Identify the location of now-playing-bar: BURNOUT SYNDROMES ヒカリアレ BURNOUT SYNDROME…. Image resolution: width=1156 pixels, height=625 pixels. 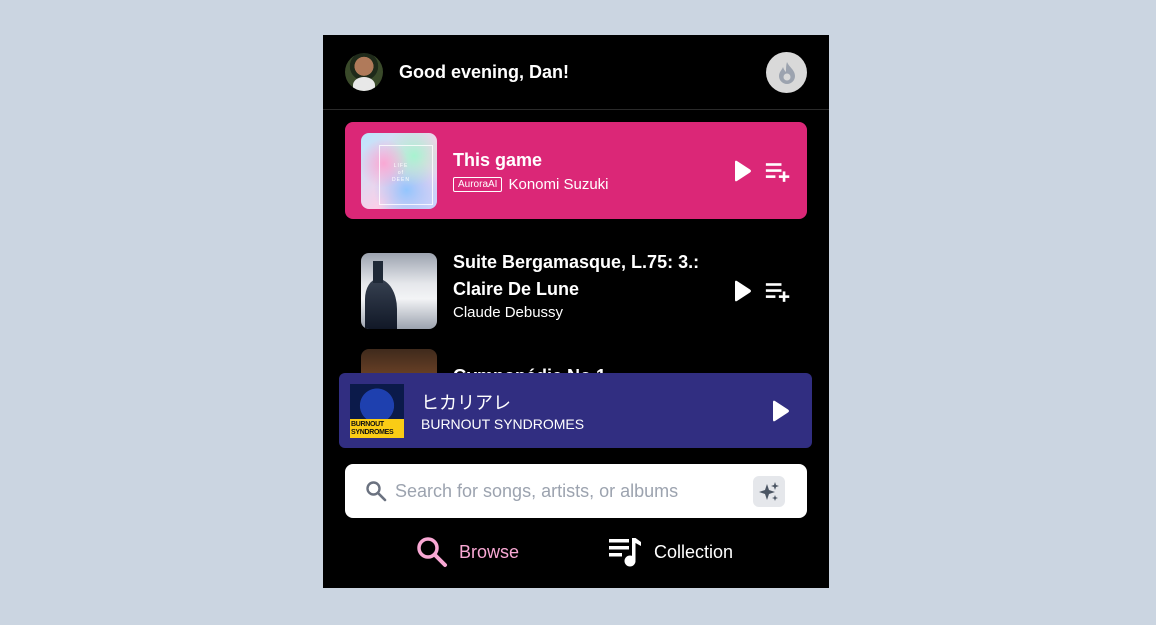
(575, 410).